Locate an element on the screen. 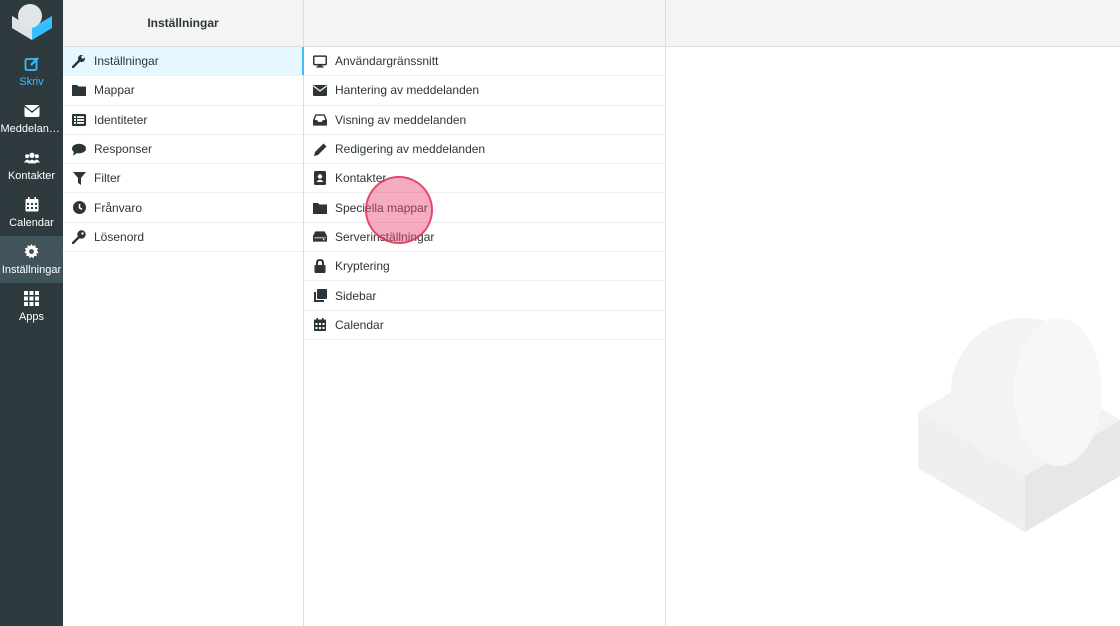  settings-item-label: Responser is located at coordinates (123, 149).